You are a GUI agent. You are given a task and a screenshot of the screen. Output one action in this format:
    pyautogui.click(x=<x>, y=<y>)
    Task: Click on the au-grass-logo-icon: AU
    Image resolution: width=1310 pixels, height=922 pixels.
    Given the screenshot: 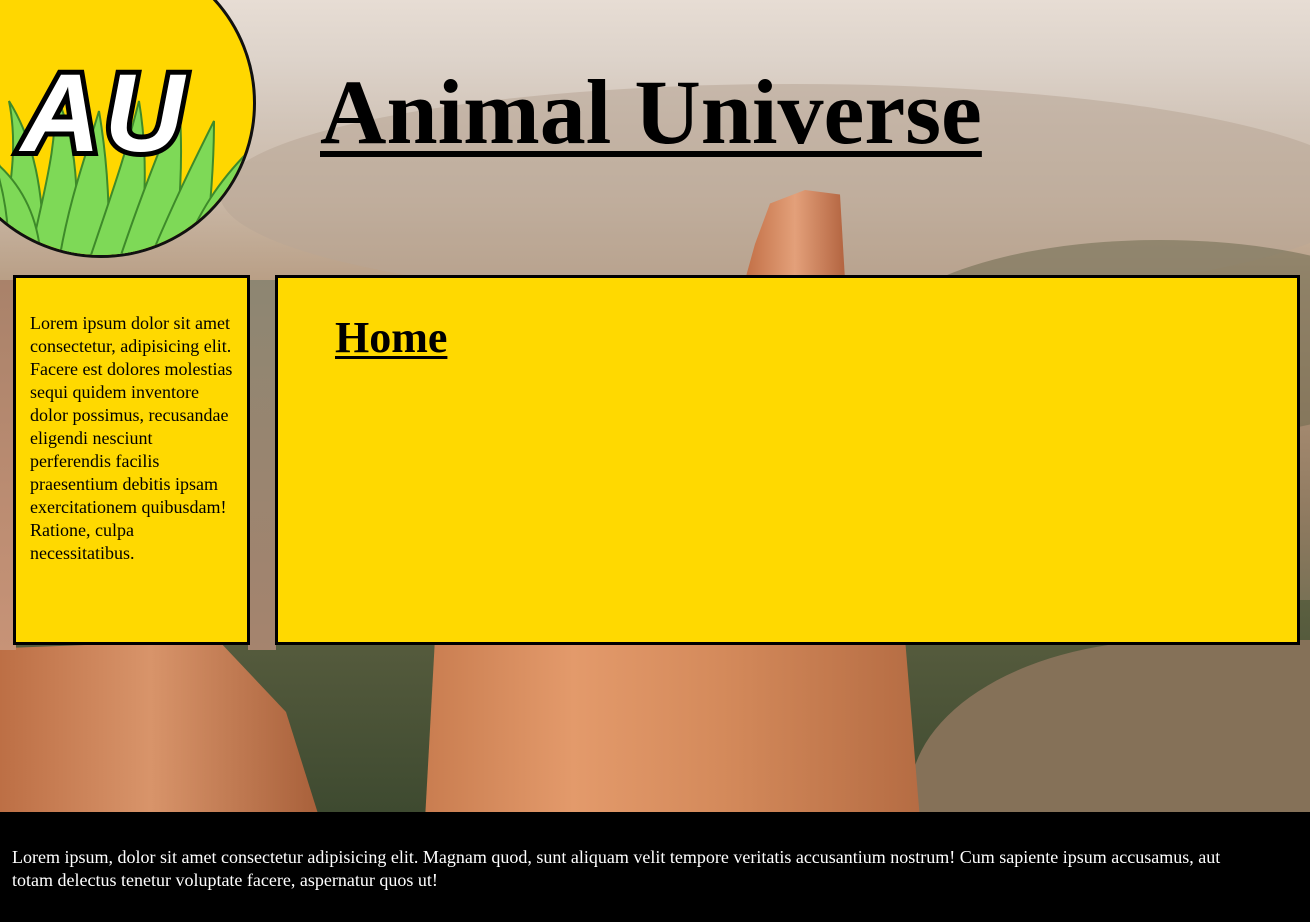 What is the action you would take?
    pyautogui.click(x=125, y=151)
    